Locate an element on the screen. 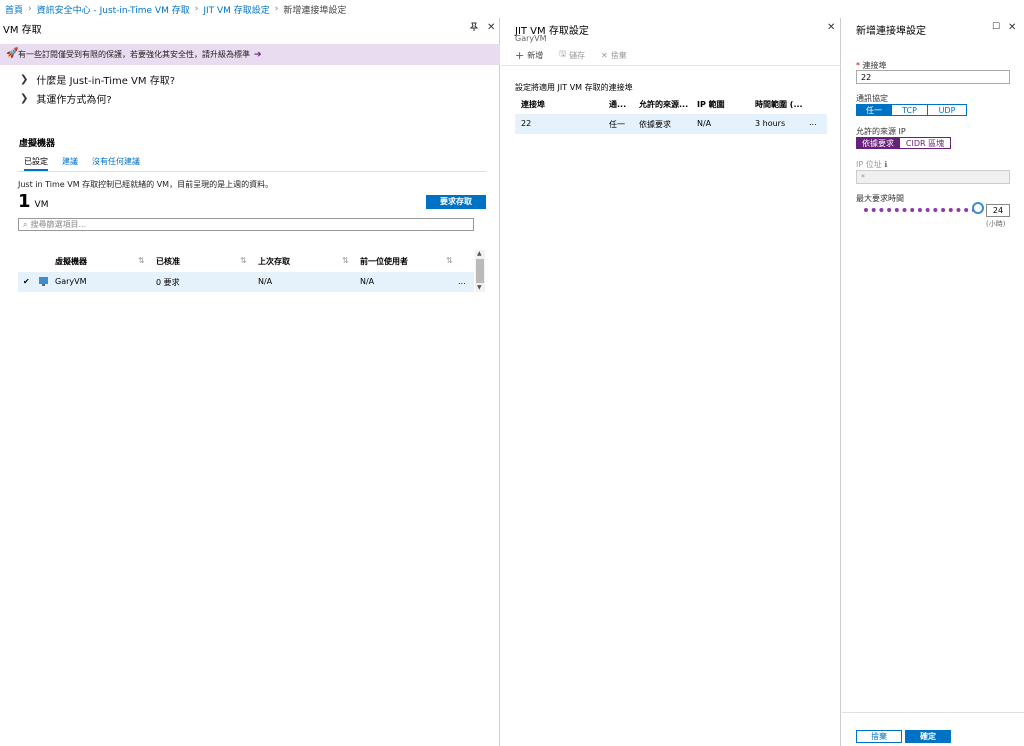 The width and height of the screenshot is (1024, 746). discard-label: 捨棄 is located at coordinates (618, 55).